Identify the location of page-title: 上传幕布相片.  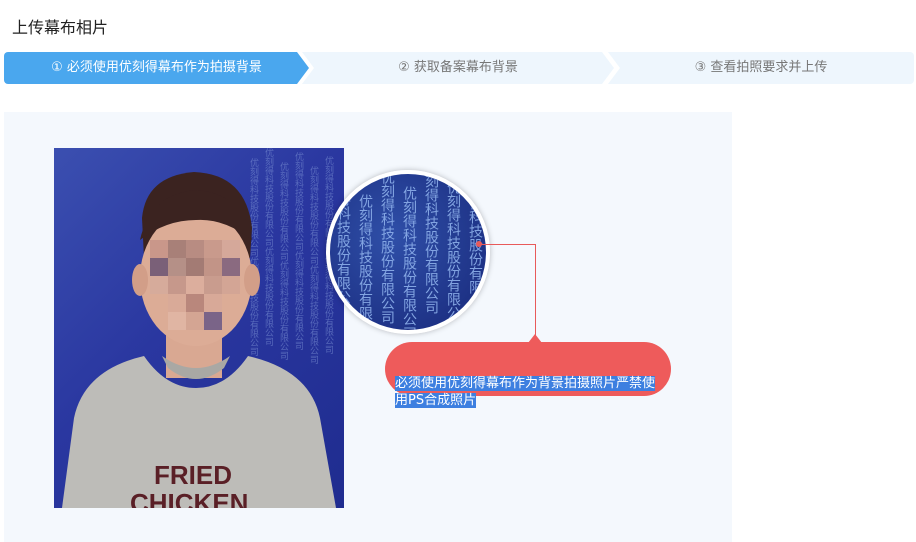
(60, 27).